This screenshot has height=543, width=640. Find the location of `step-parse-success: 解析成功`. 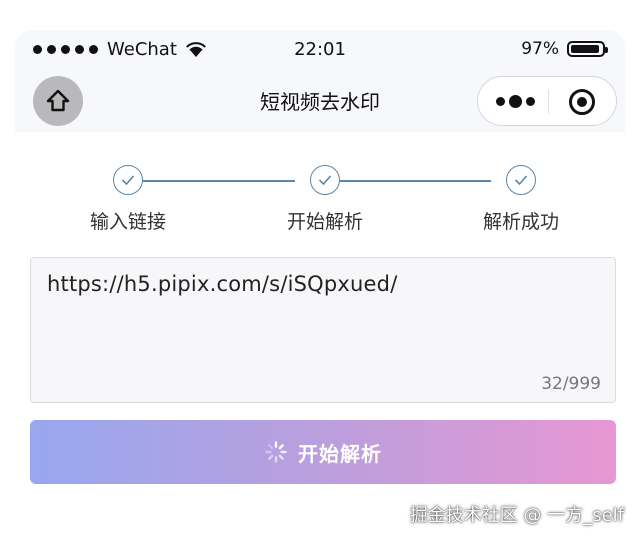

step-parse-success: 解析成功 is located at coordinates (521, 199).